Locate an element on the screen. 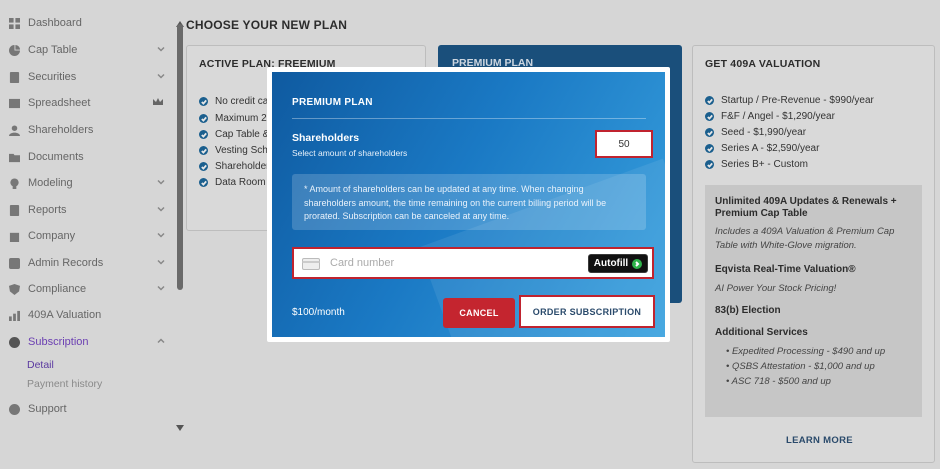 The image size is (940, 469). info-icon is located at coordinates (14, 342).